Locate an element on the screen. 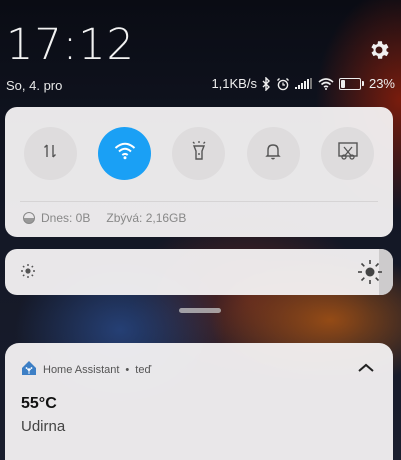 The width and height of the screenshot is (401, 460). battery-icon is located at coordinates (351, 83).